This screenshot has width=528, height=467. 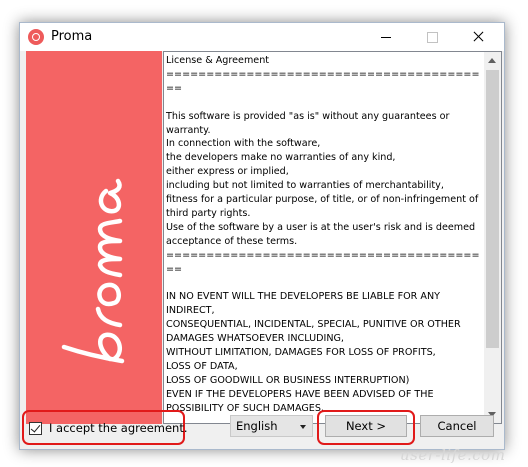 I want to click on language-value: English, so click(x=257, y=426).